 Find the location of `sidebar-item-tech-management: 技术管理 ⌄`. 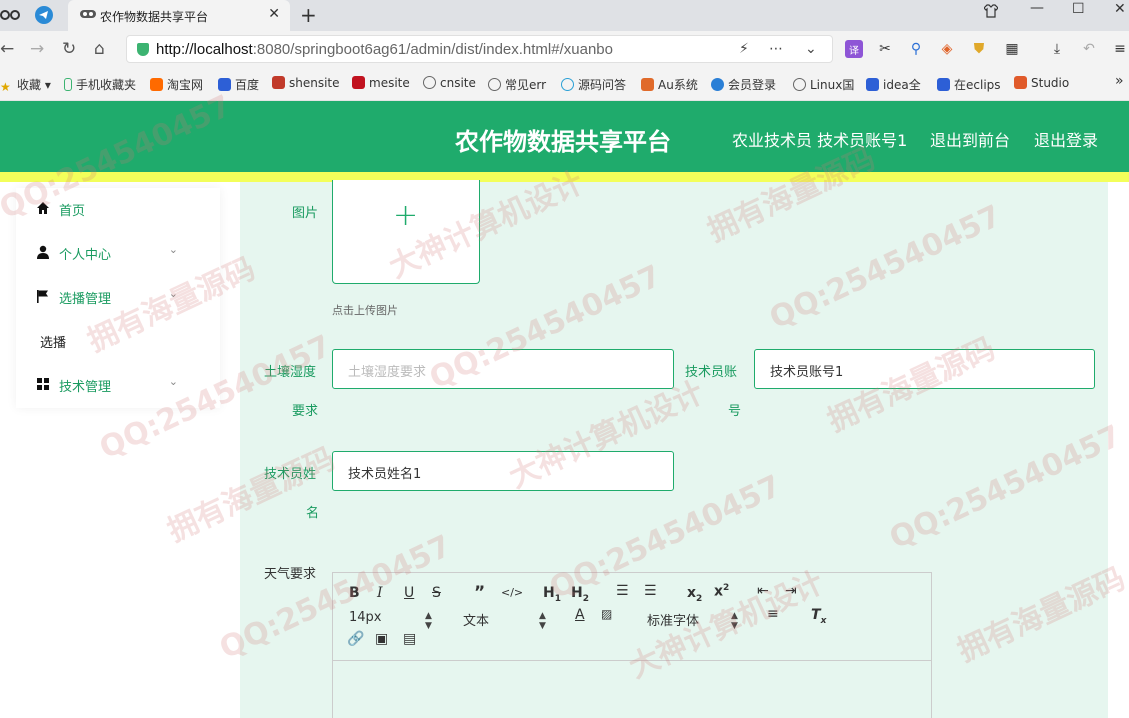

sidebar-item-tech-management: 技术管理 ⌄ is located at coordinates (104, 384).